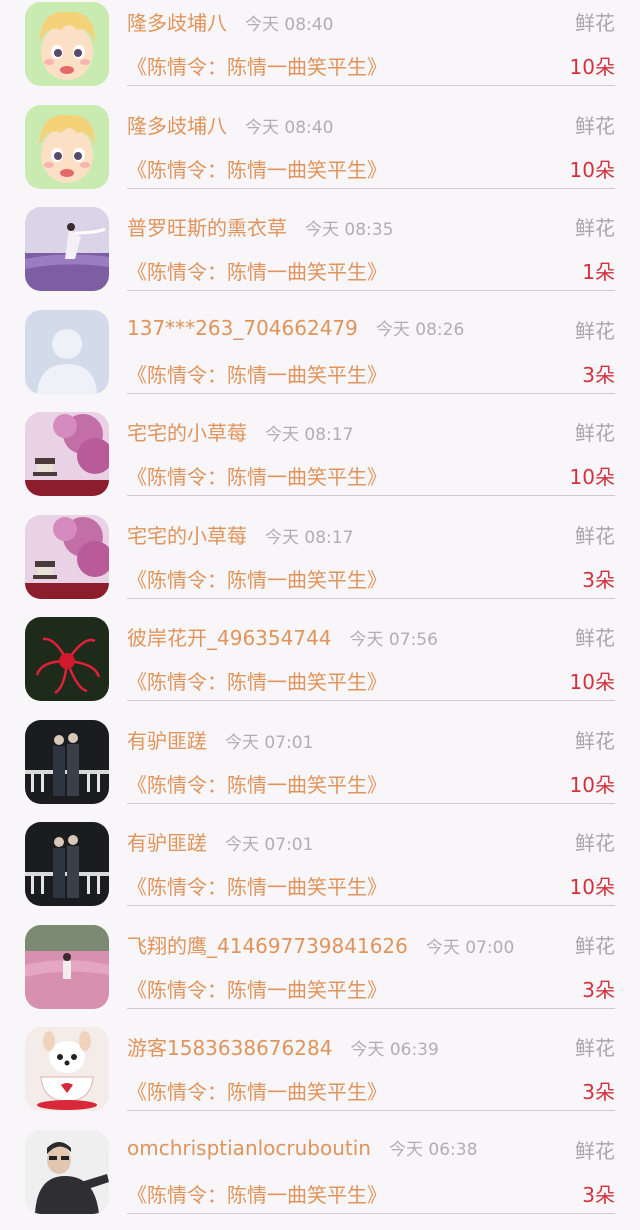 The image size is (640, 1230). I want to click on user-name: 137***263_704662479今天 08:26, so click(295, 327).